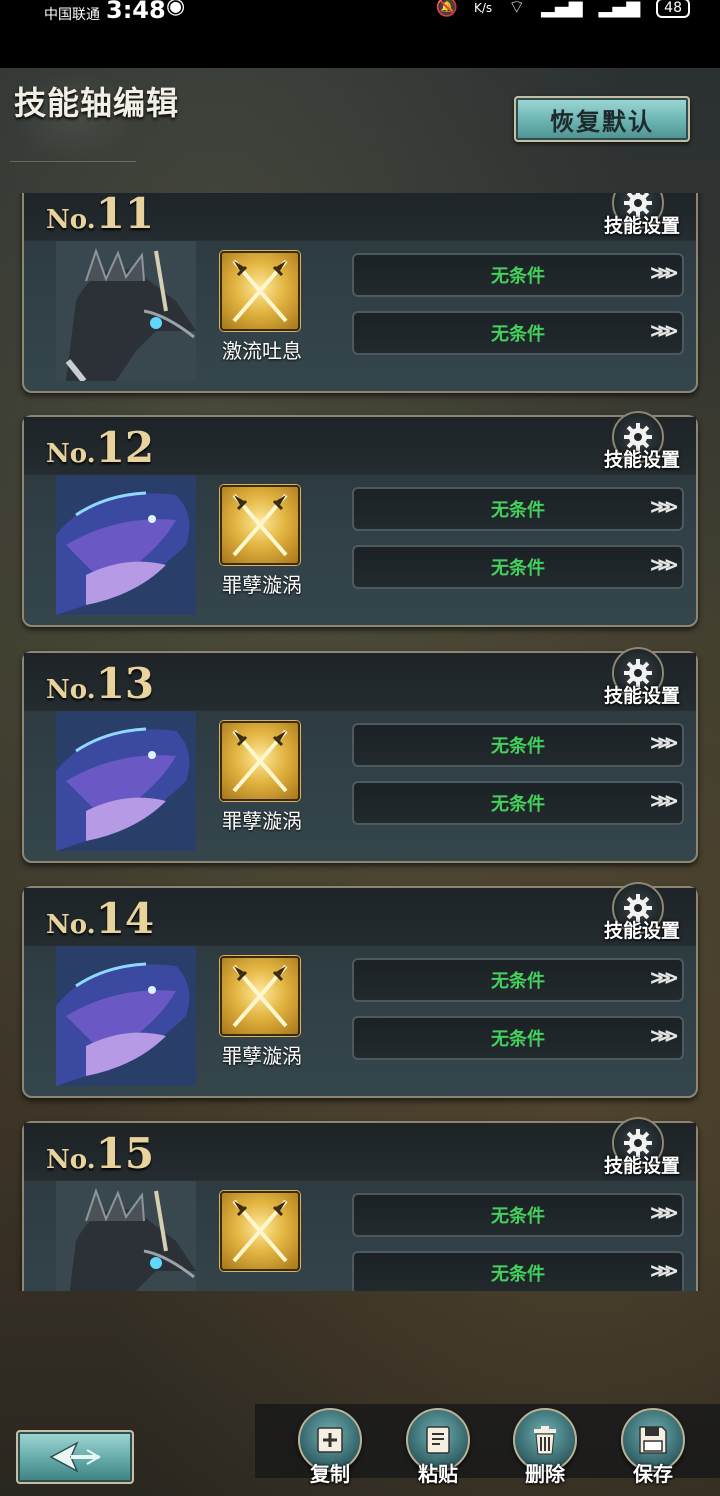 This screenshot has width=720, height=1496. Describe the element at coordinates (673, 9) in the screenshot. I see `battery-indicator: 48` at that location.